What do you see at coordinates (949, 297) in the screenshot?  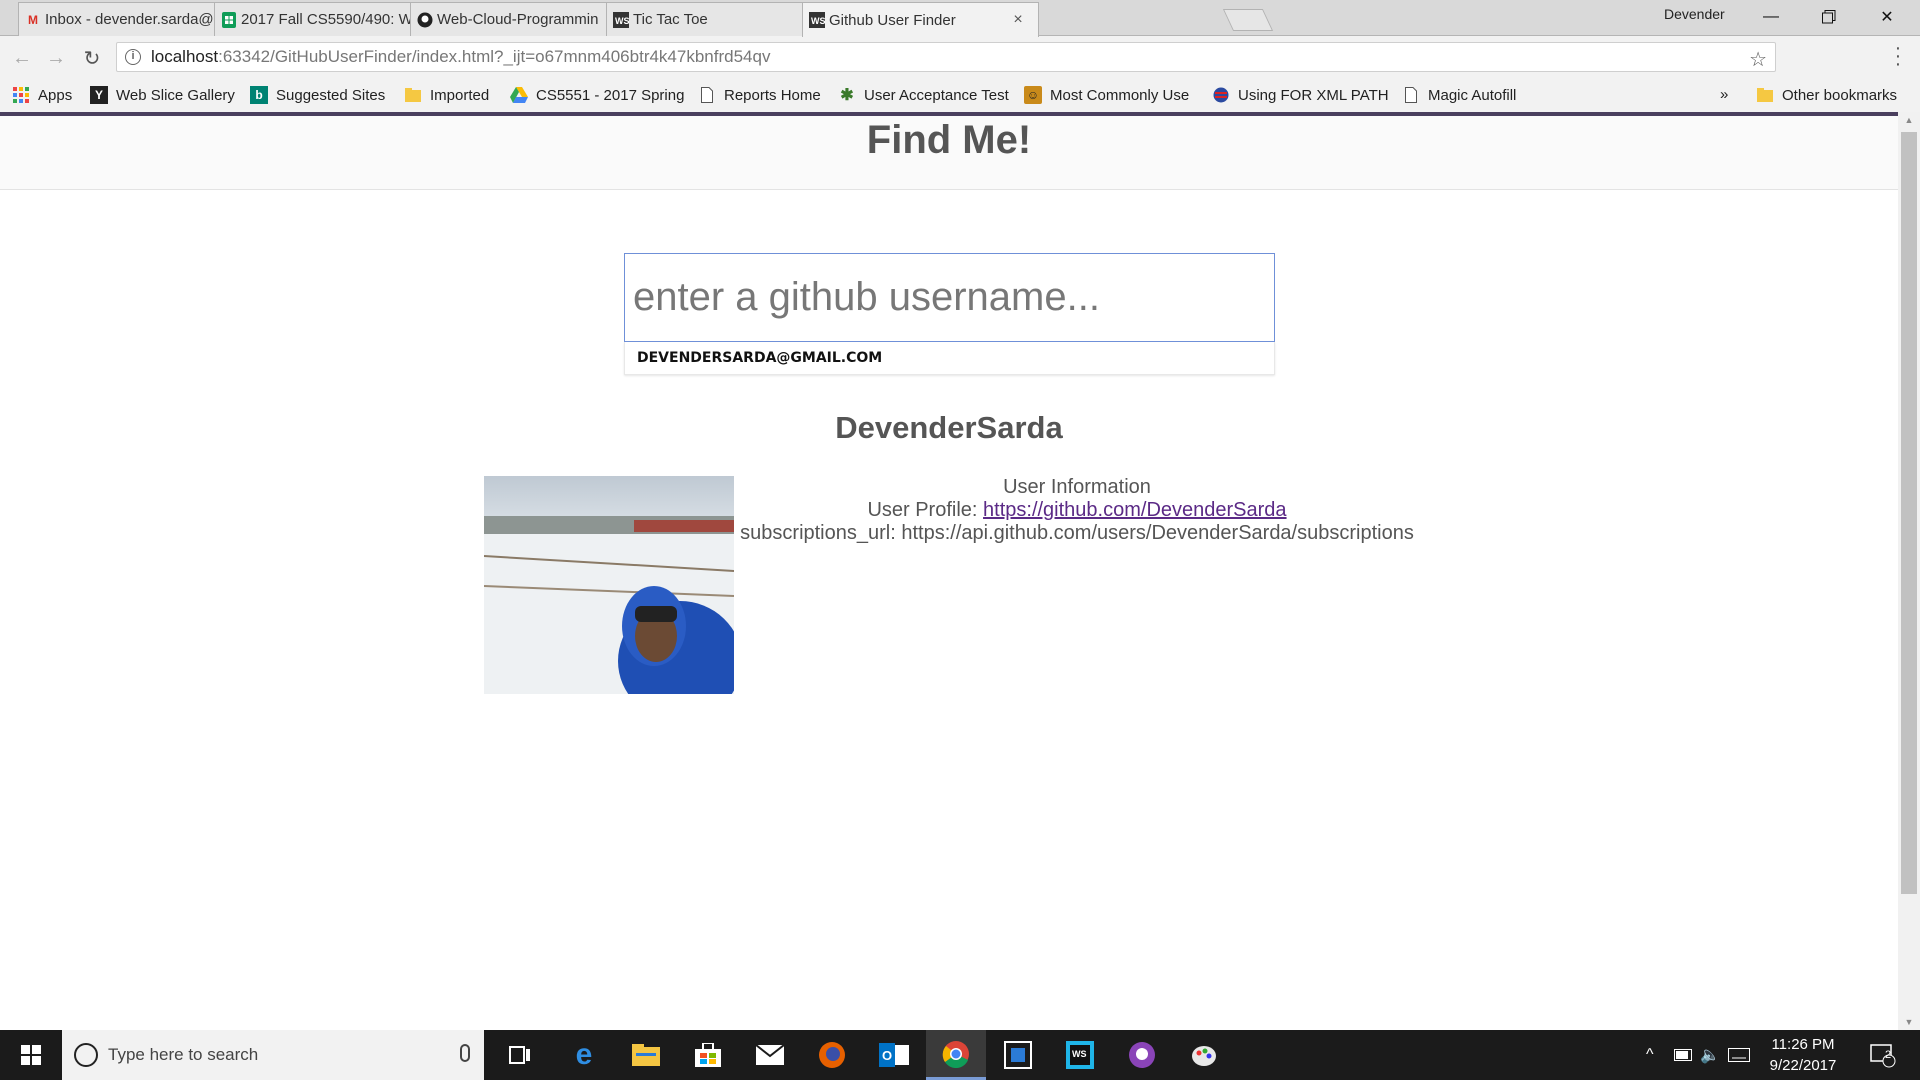 I see `search-input` at bounding box center [949, 297].